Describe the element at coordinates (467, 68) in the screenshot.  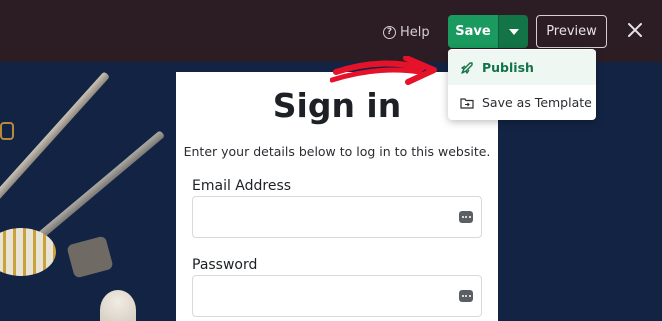
I see `rocket-icon` at that location.